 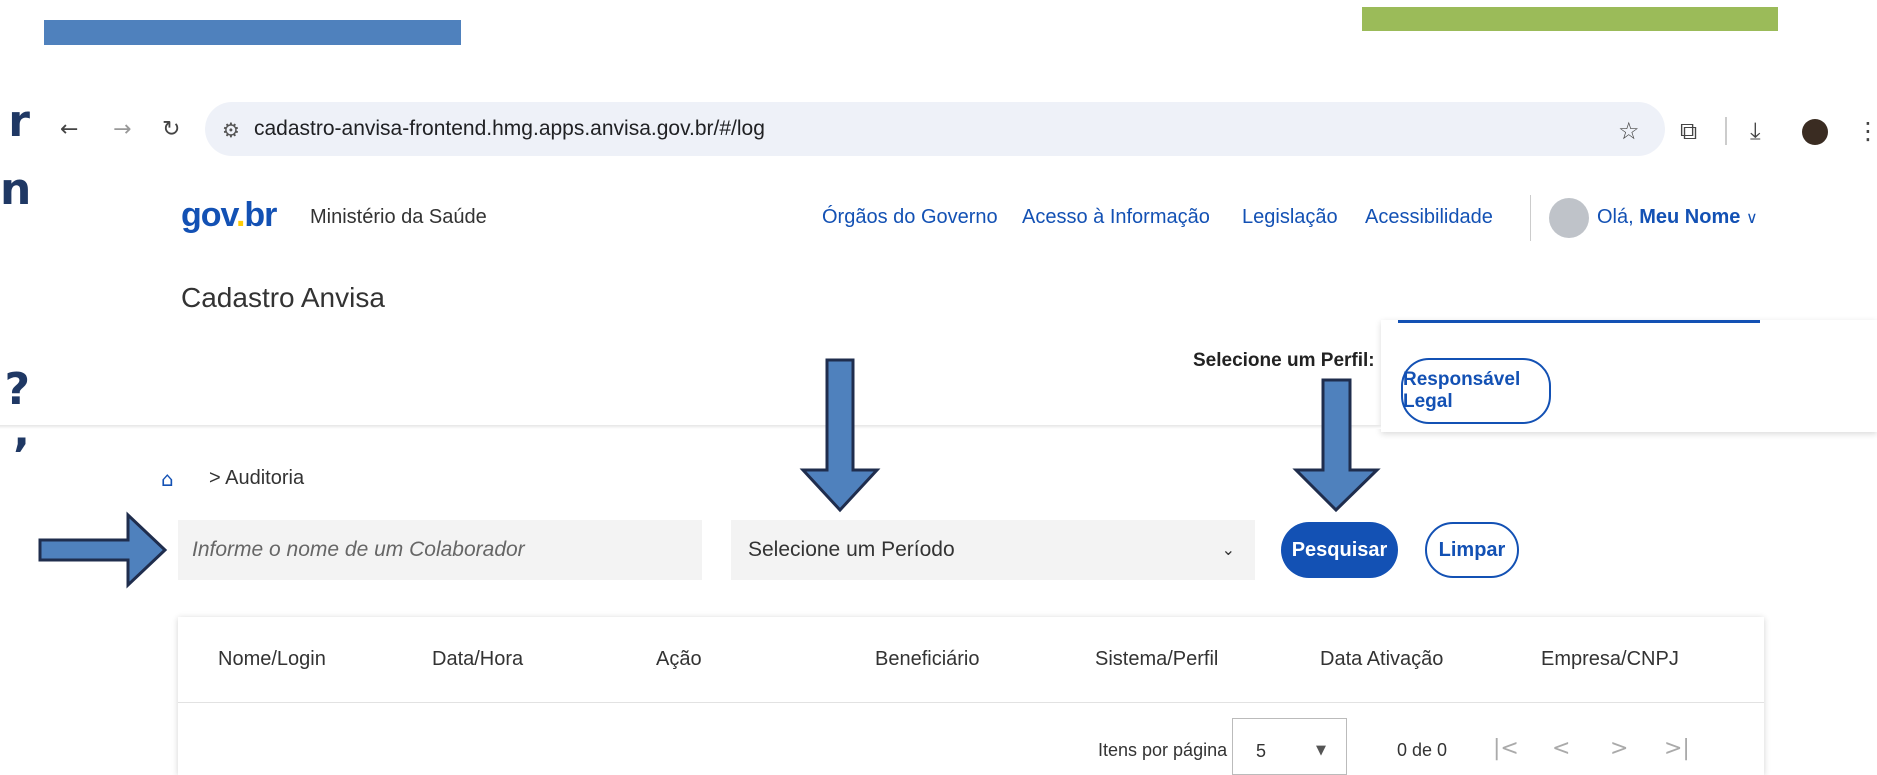 What do you see at coordinates (1688, 131) in the screenshot?
I see `puzzle-icon: ⧉` at bounding box center [1688, 131].